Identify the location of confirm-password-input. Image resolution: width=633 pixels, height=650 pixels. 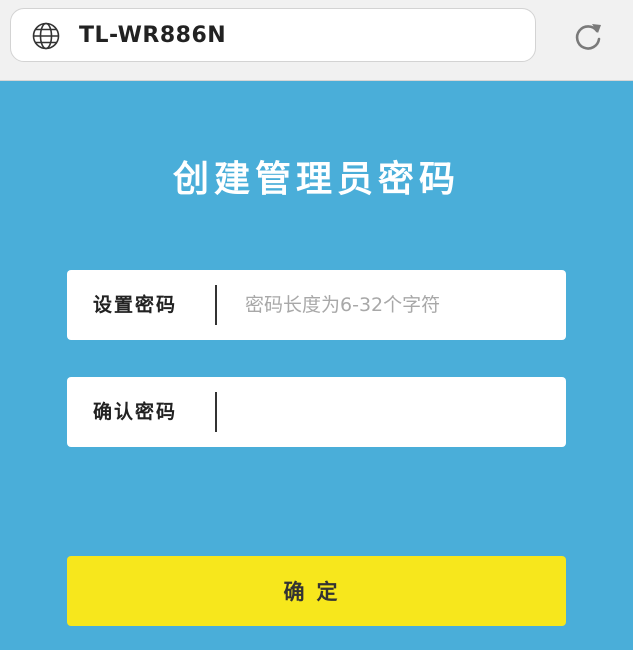
(387, 412).